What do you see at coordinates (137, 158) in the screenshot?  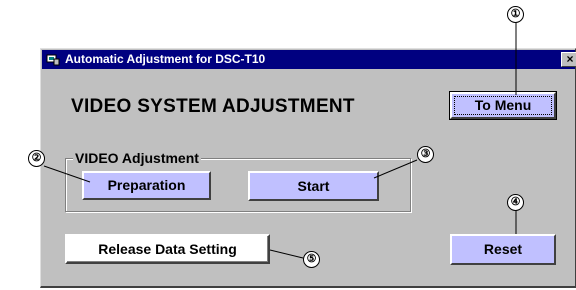 I see `group-label: VIDEO Adjustment` at bounding box center [137, 158].